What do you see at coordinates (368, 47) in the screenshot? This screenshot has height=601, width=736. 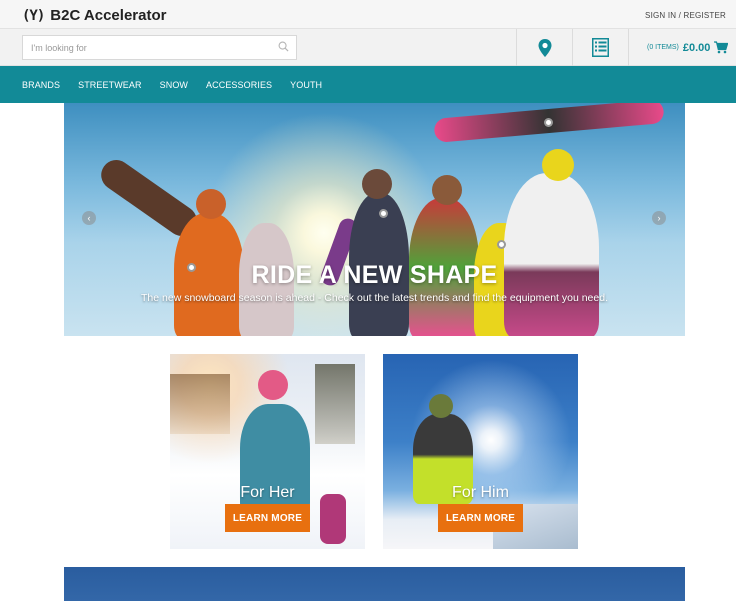 I see `search-row: (0 ITEMS) £0.00` at bounding box center [368, 47].